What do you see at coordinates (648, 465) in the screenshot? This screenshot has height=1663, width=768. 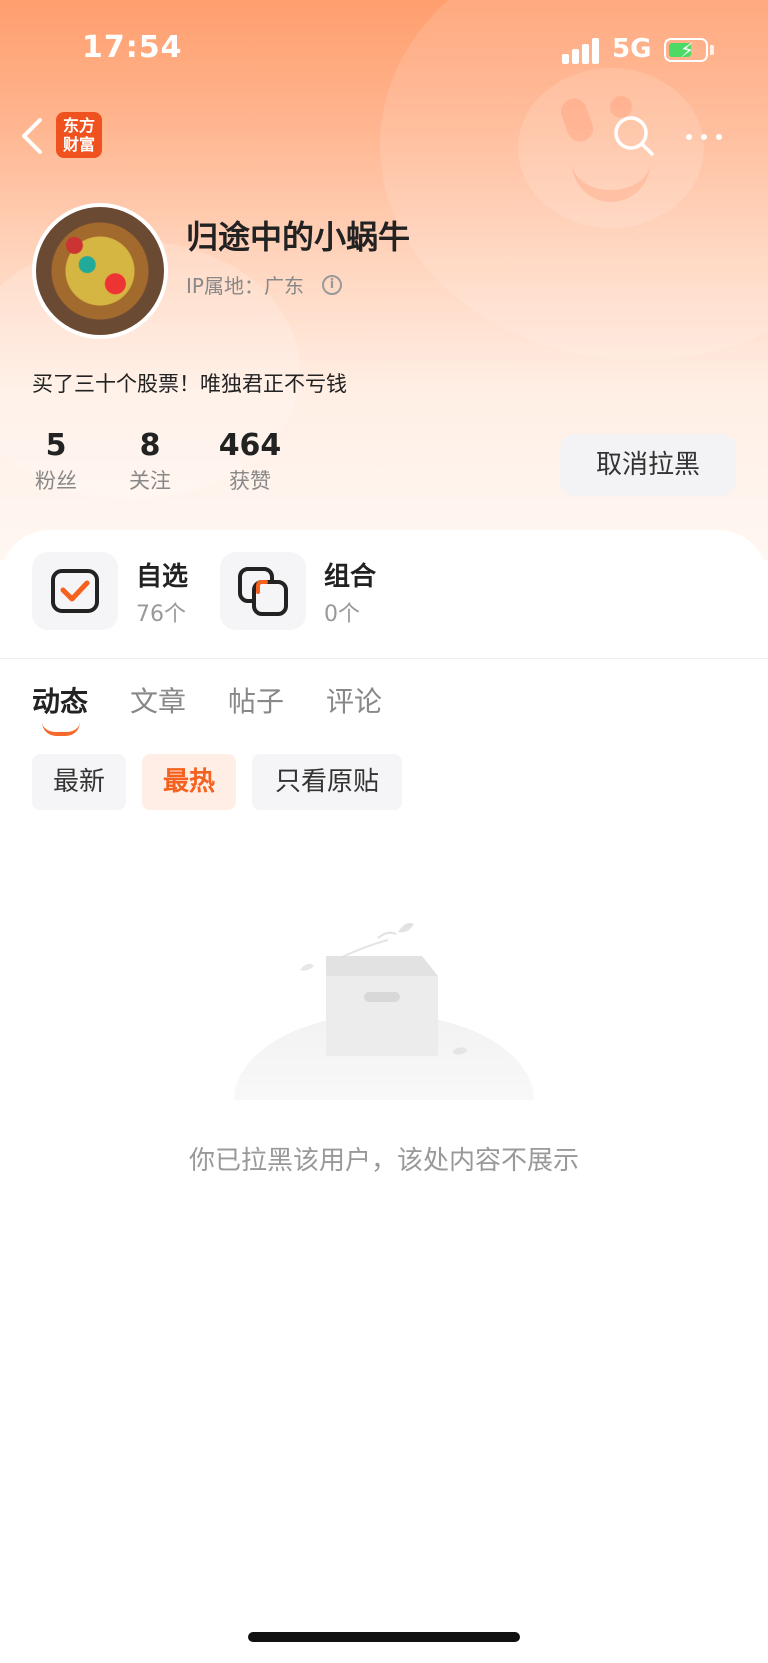 I see `unblock-button: 取消拉黑` at bounding box center [648, 465].